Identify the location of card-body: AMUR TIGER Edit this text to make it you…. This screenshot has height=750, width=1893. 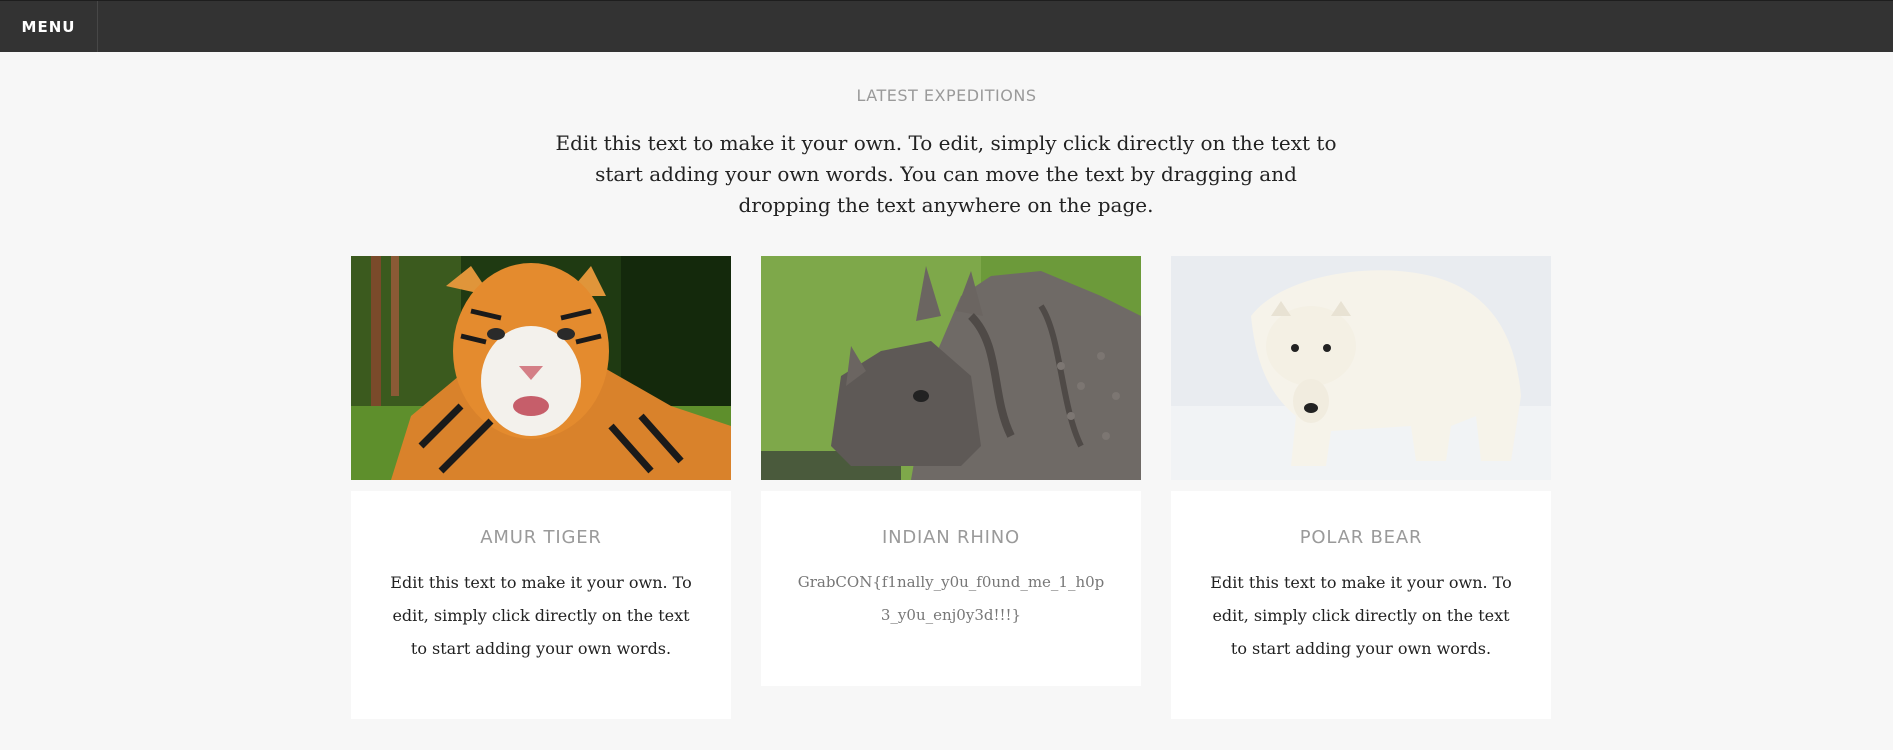
(541, 605).